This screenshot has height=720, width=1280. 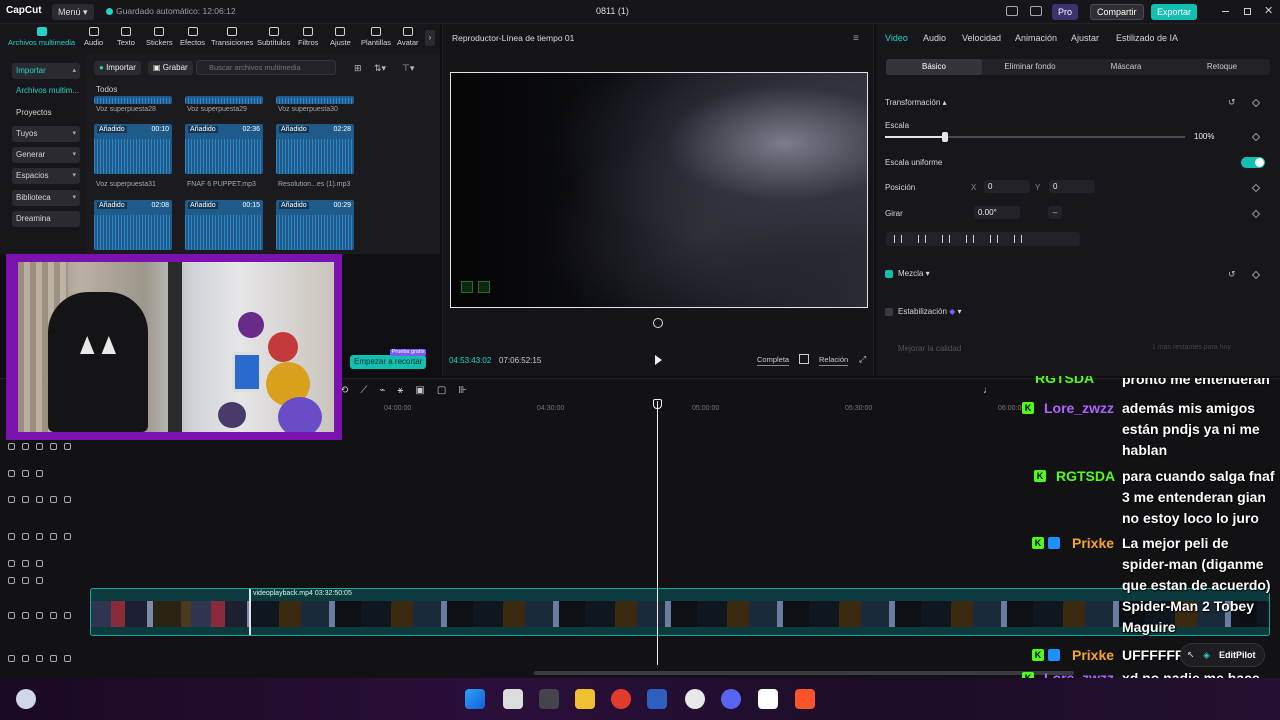 What do you see at coordinates (513, 699) in the screenshot?
I see `task-view-icon` at bounding box center [513, 699].